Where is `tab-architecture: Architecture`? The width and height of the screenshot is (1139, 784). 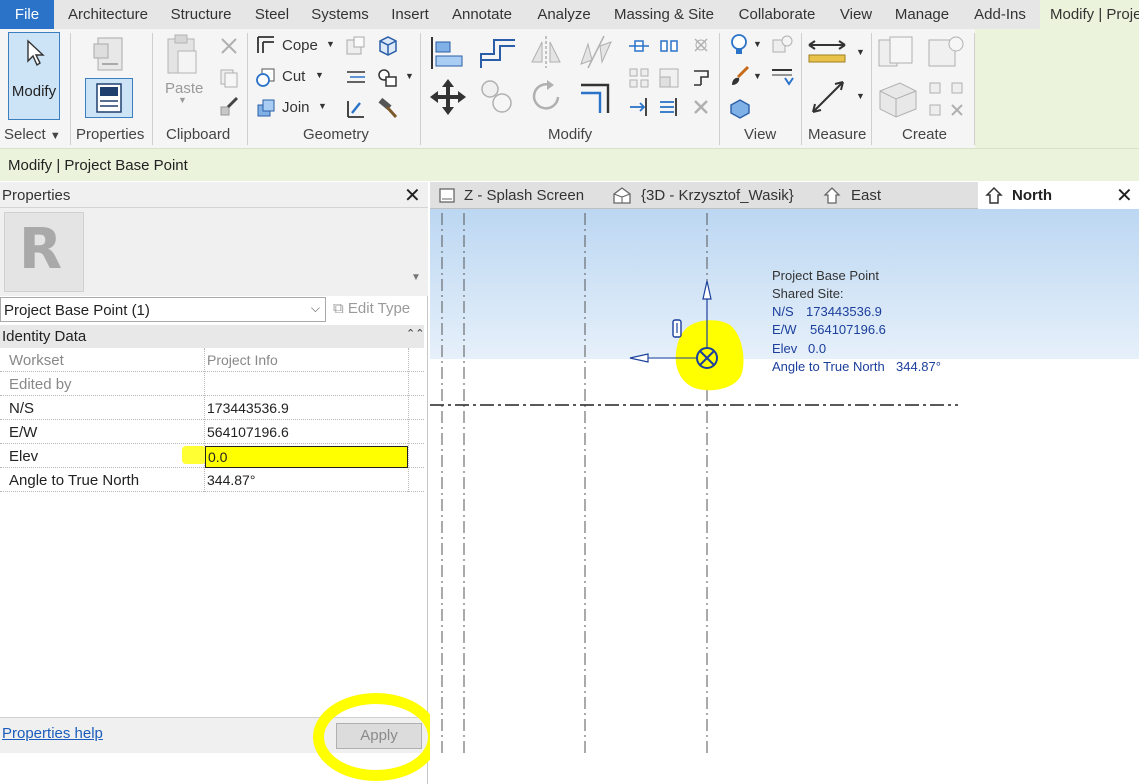
tab-architecture: Architecture is located at coordinates (108, 14).